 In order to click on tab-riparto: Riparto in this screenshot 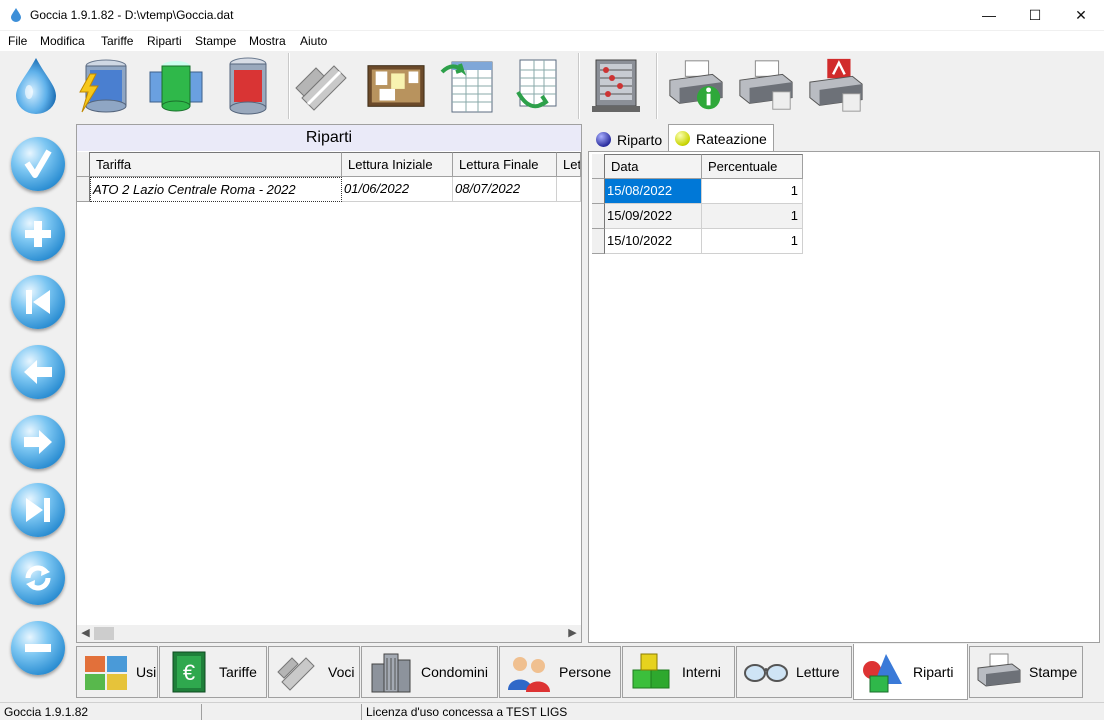, I will do `click(629, 139)`.